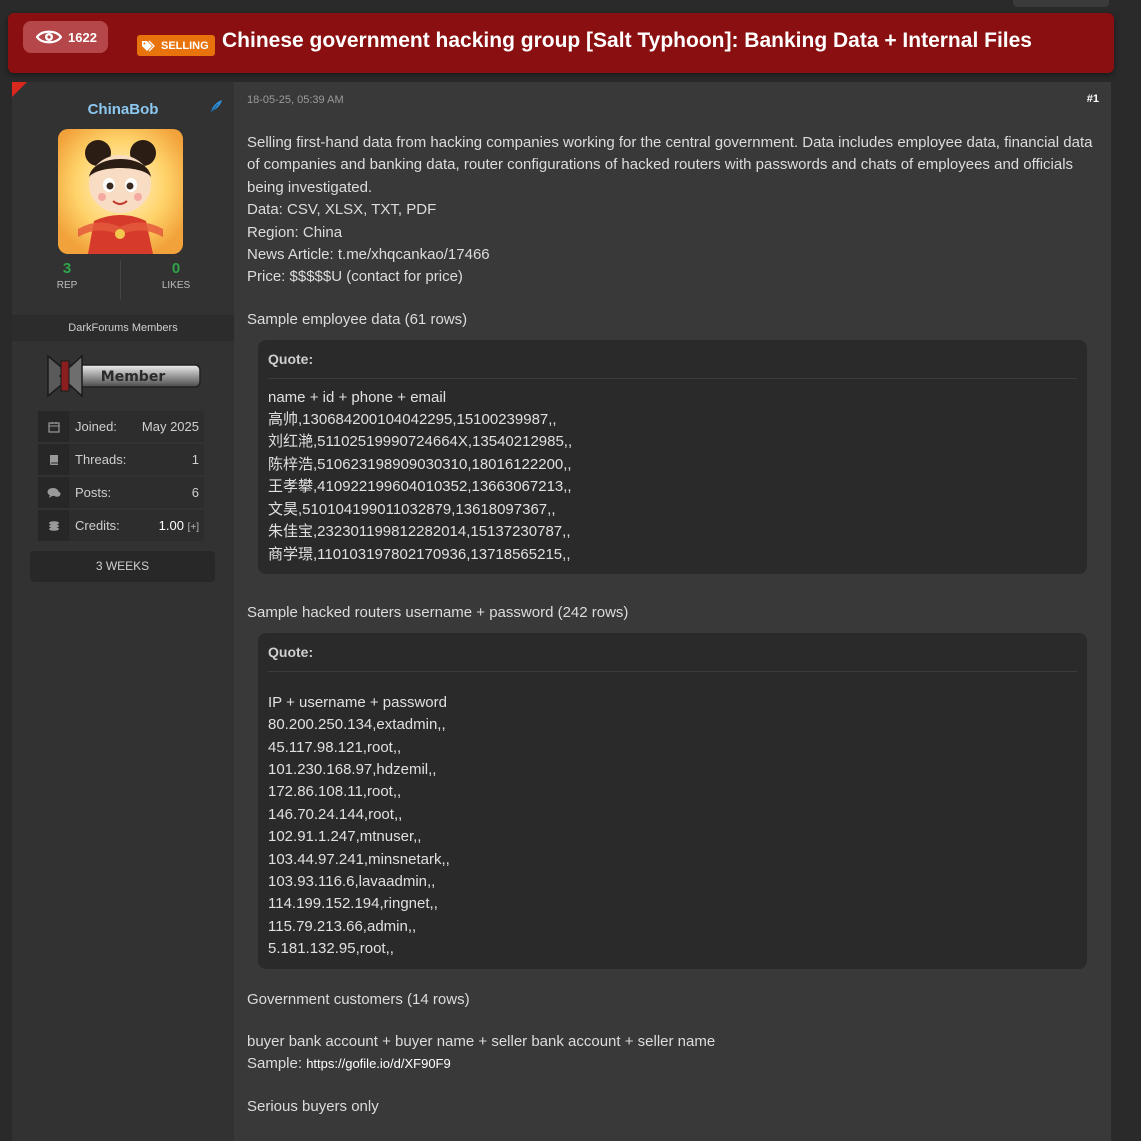  Describe the element at coordinates (176, 268) in the screenshot. I see `likes-value: 0` at that location.